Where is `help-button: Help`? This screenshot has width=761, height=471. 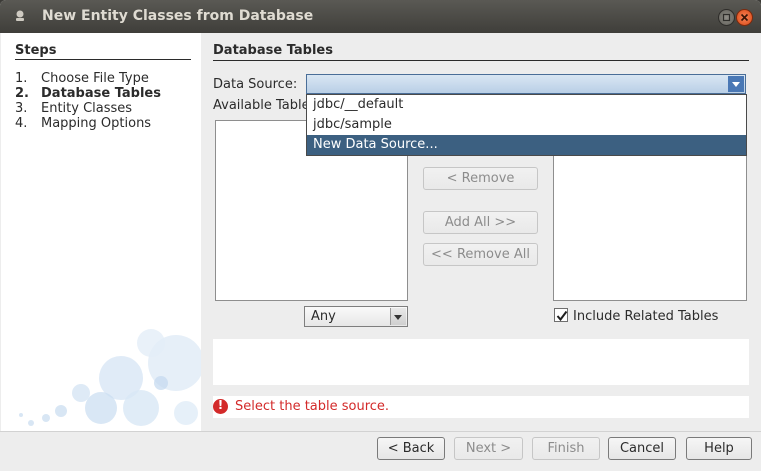 help-button: Help is located at coordinates (719, 448).